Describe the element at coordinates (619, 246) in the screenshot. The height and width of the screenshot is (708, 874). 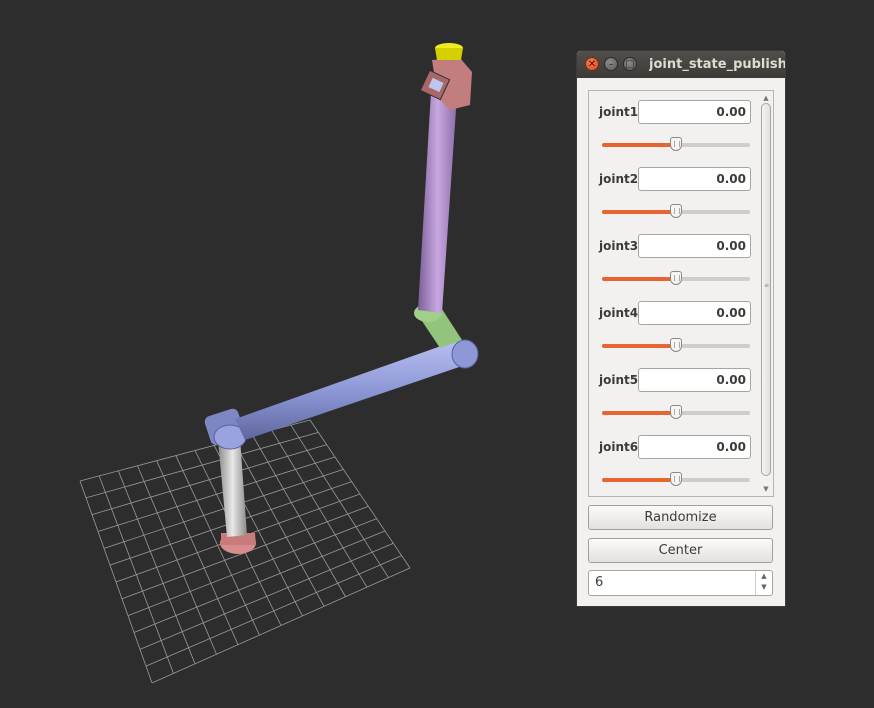
I see `joint-label: joint3` at that location.